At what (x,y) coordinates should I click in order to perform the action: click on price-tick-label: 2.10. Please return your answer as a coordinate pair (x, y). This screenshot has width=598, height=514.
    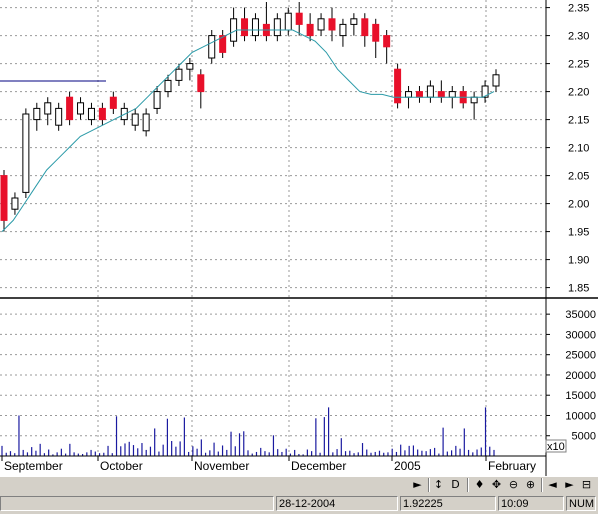
    Looking at the image, I should click on (578, 149).